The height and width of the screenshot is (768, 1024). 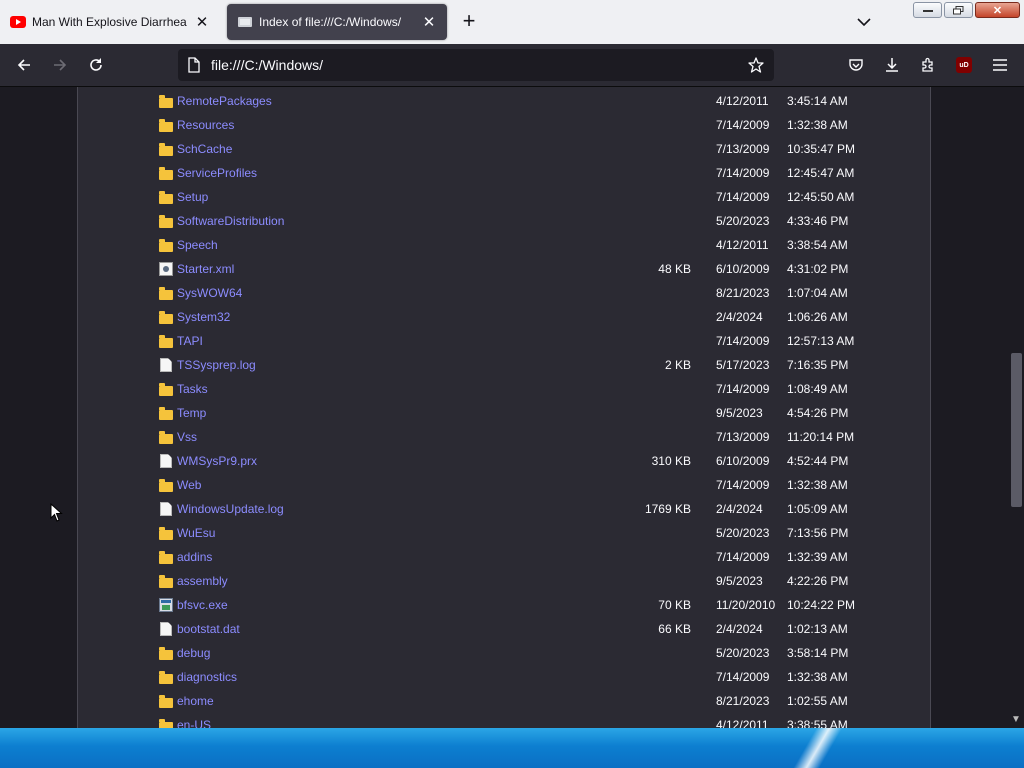 I want to click on entry-name-link: SchCache, so click(x=204, y=149).